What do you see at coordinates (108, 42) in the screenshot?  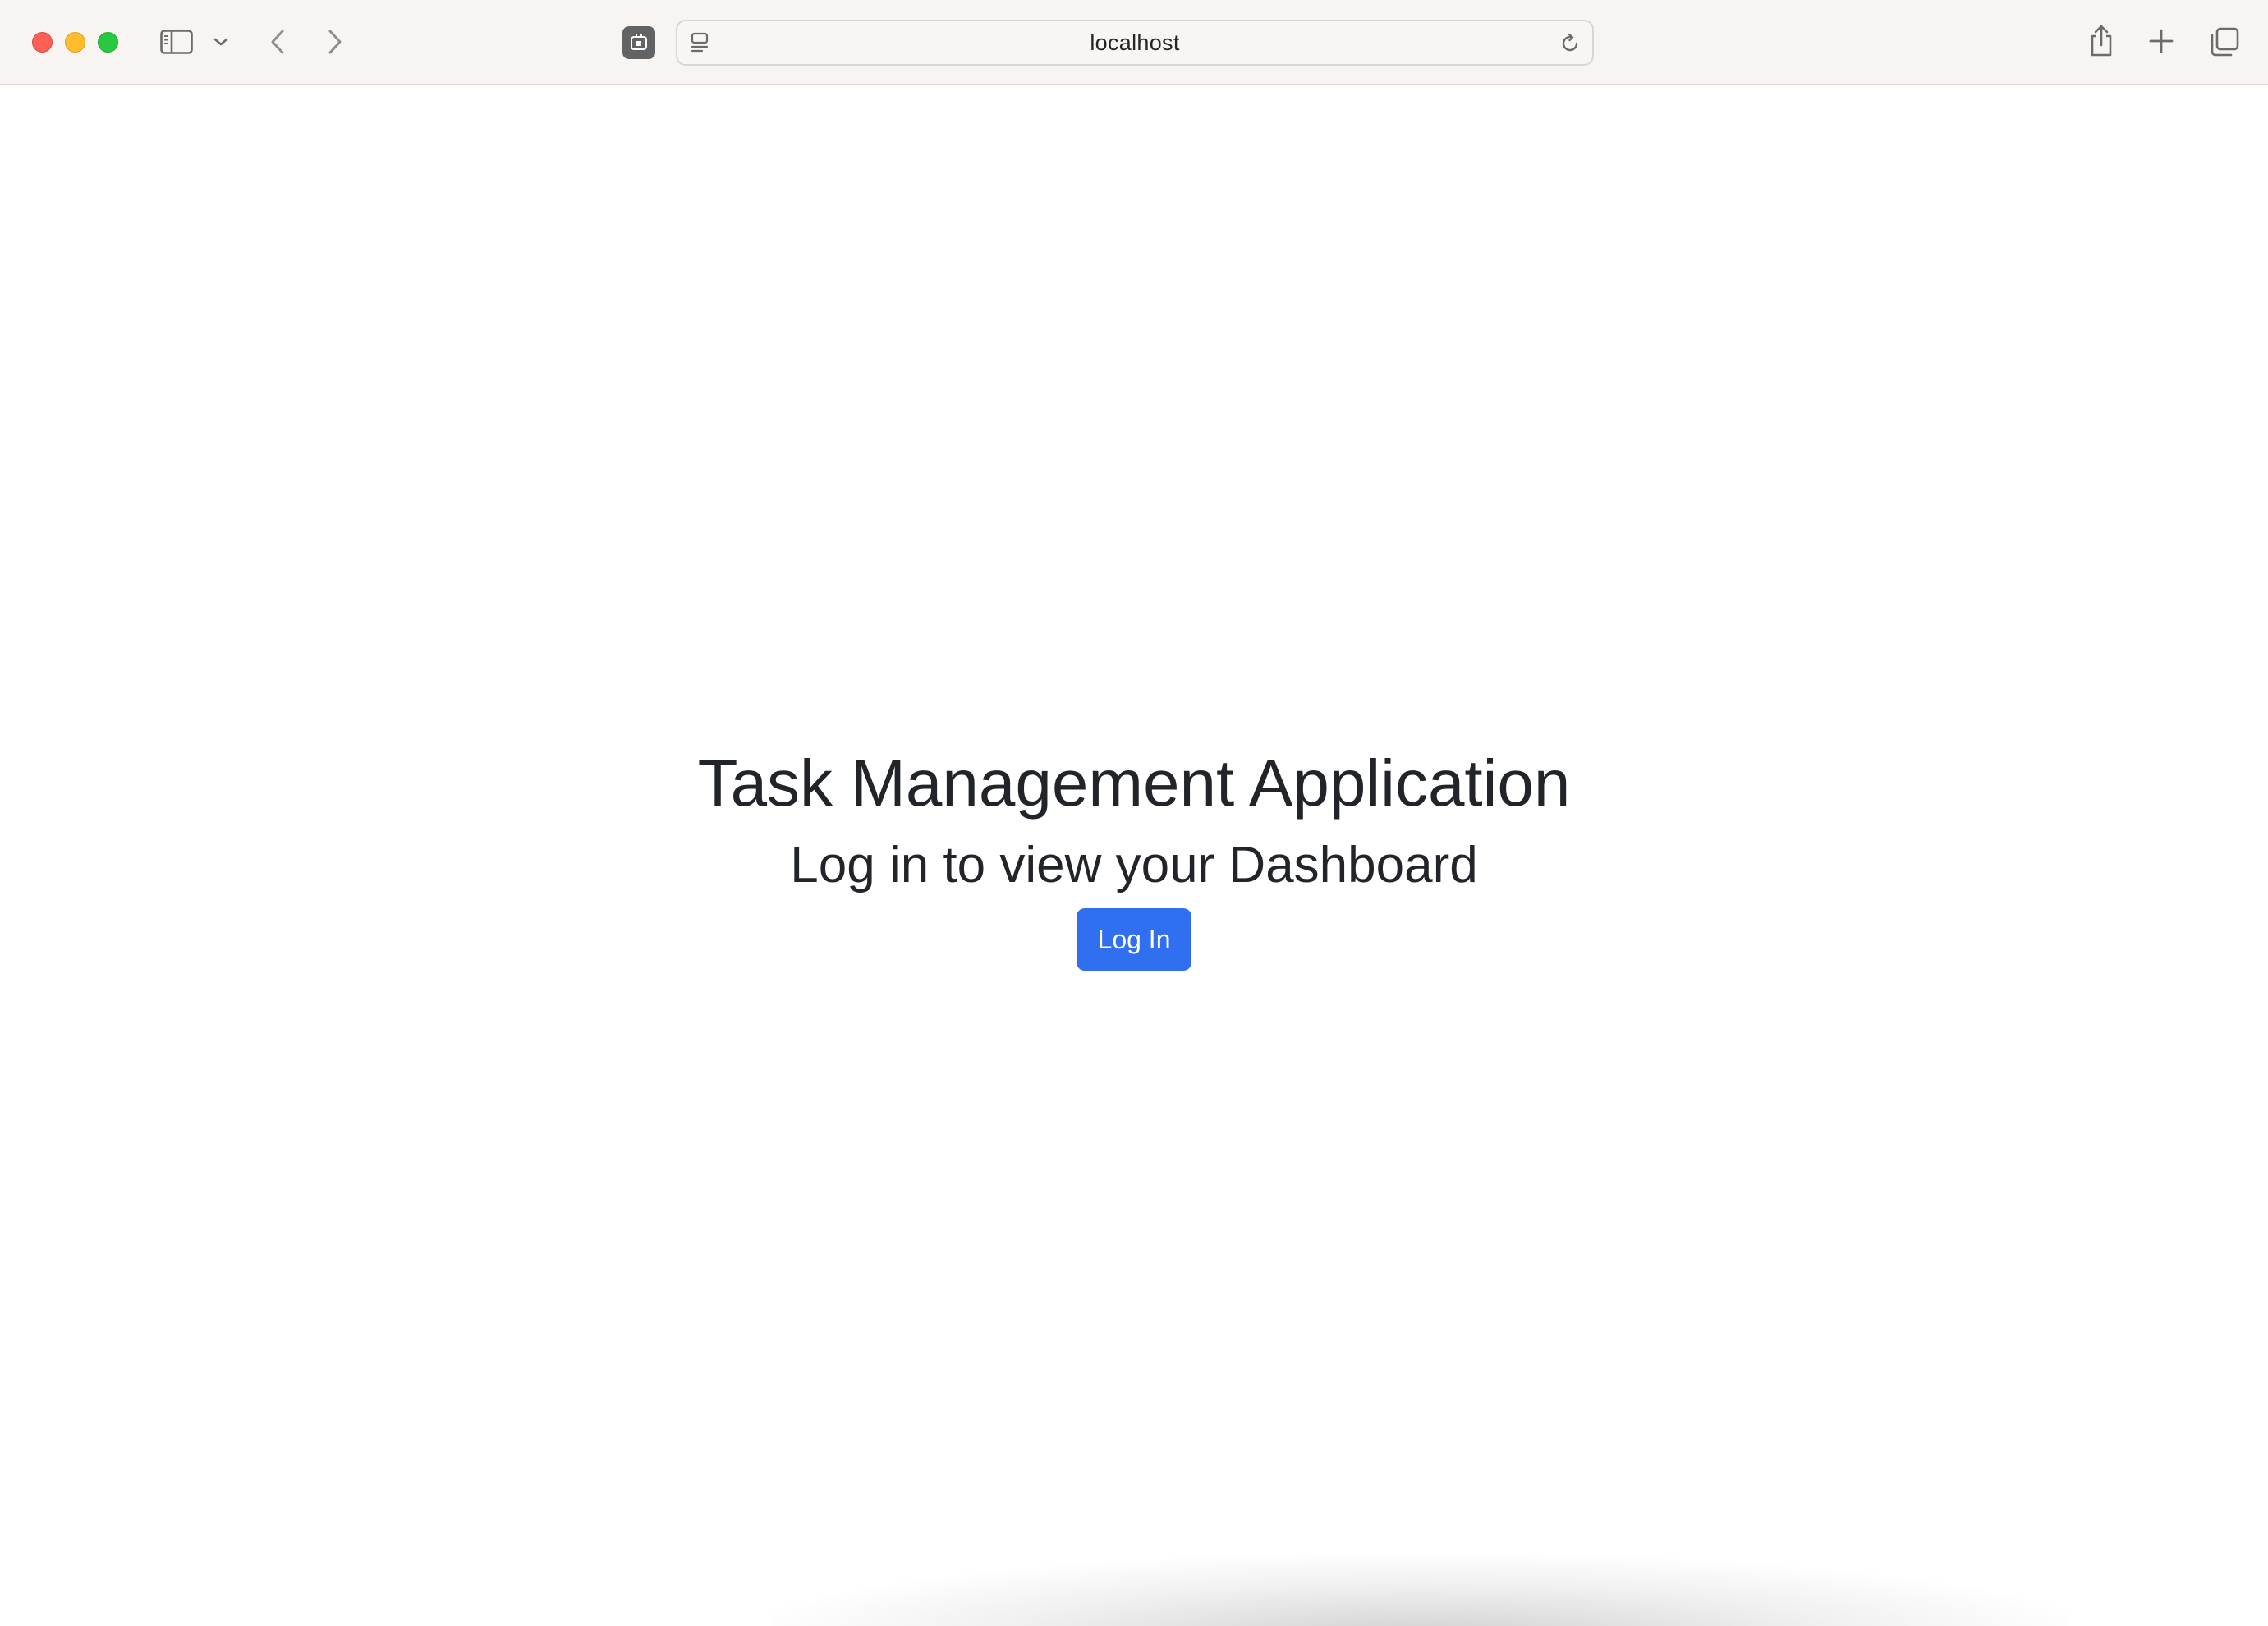 I see `maximize-window-button` at bounding box center [108, 42].